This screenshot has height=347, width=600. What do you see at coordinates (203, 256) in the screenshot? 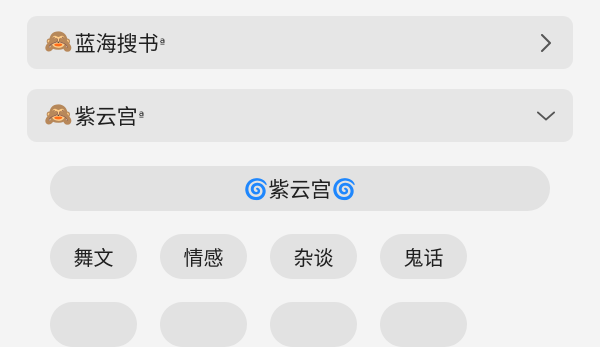
I see `tag-qinggan: 情感` at bounding box center [203, 256].